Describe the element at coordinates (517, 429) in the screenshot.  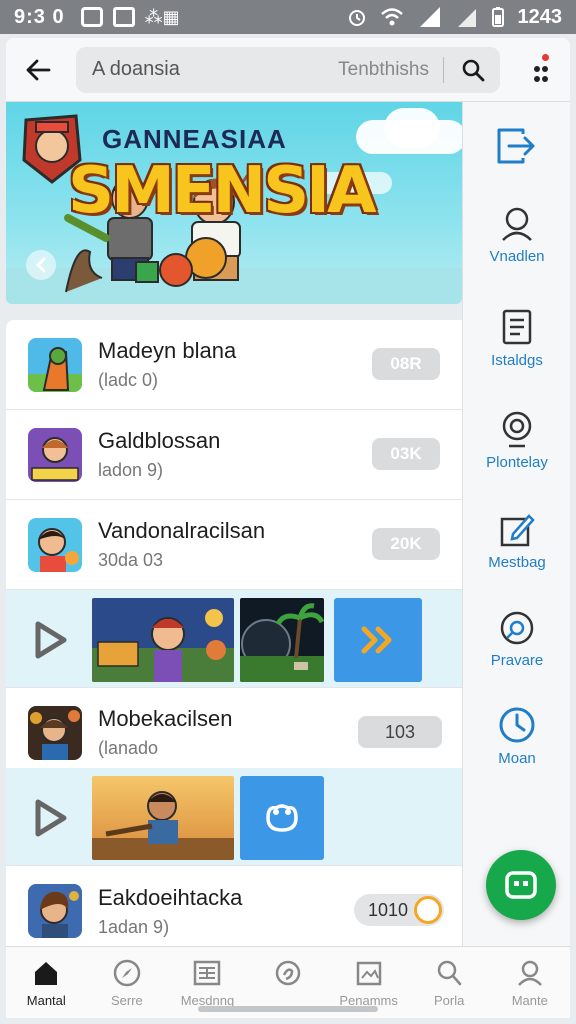
I see `webcam-icon` at that location.